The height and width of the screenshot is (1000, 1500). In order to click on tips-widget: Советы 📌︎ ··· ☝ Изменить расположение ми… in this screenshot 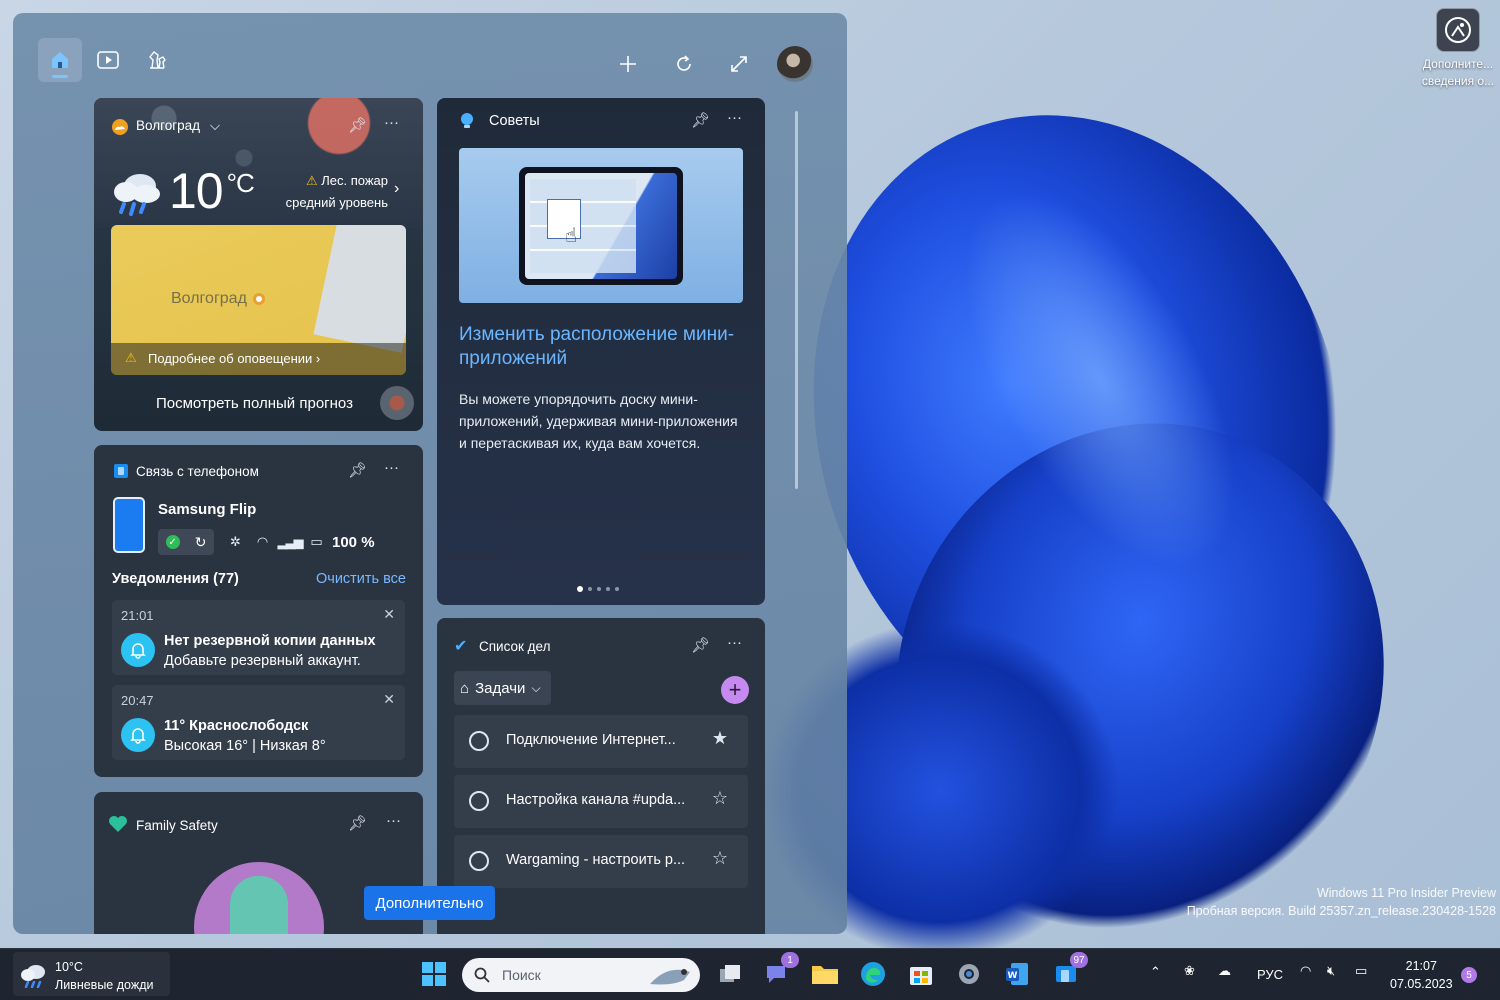, I will do `click(601, 351)`.